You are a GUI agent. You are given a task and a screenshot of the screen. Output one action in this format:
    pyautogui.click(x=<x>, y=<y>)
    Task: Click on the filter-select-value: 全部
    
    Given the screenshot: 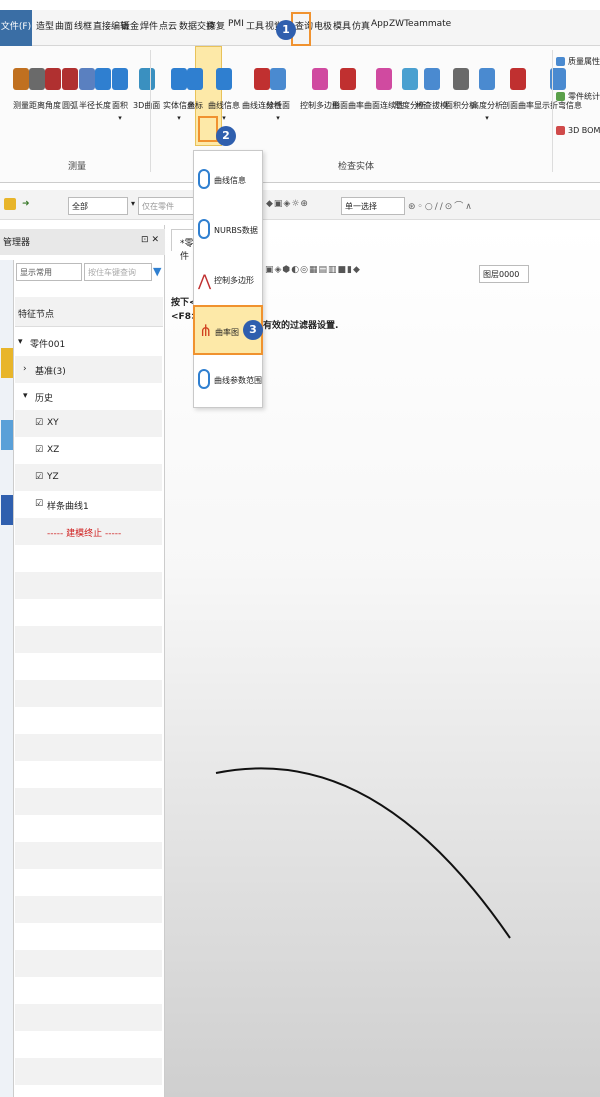 What is the action you would take?
    pyautogui.click(x=80, y=206)
    